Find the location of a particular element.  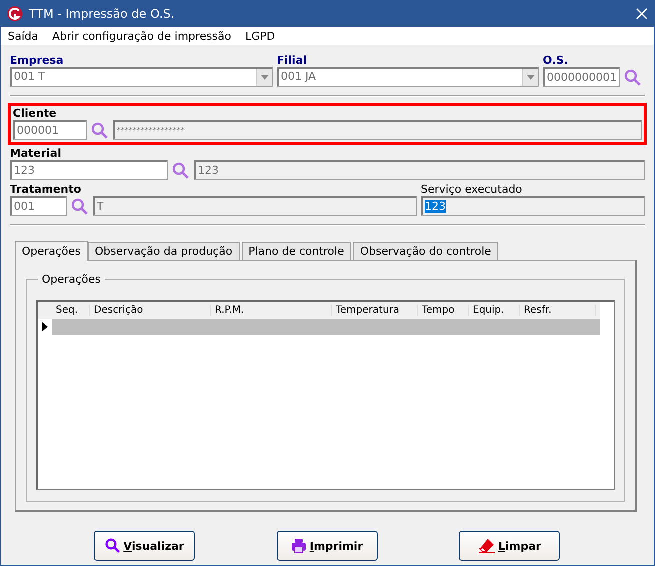

material-name-field: 123 is located at coordinates (419, 170).